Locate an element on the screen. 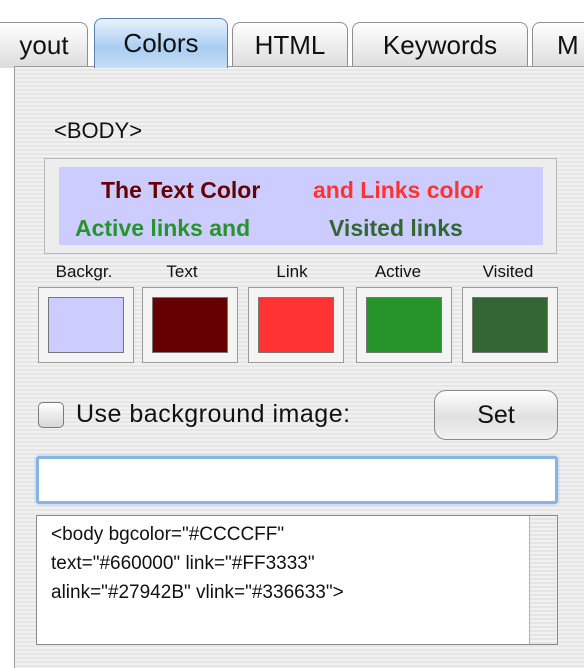 The image size is (584, 668). swatch-text-fill is located at coordinates (190, 325).